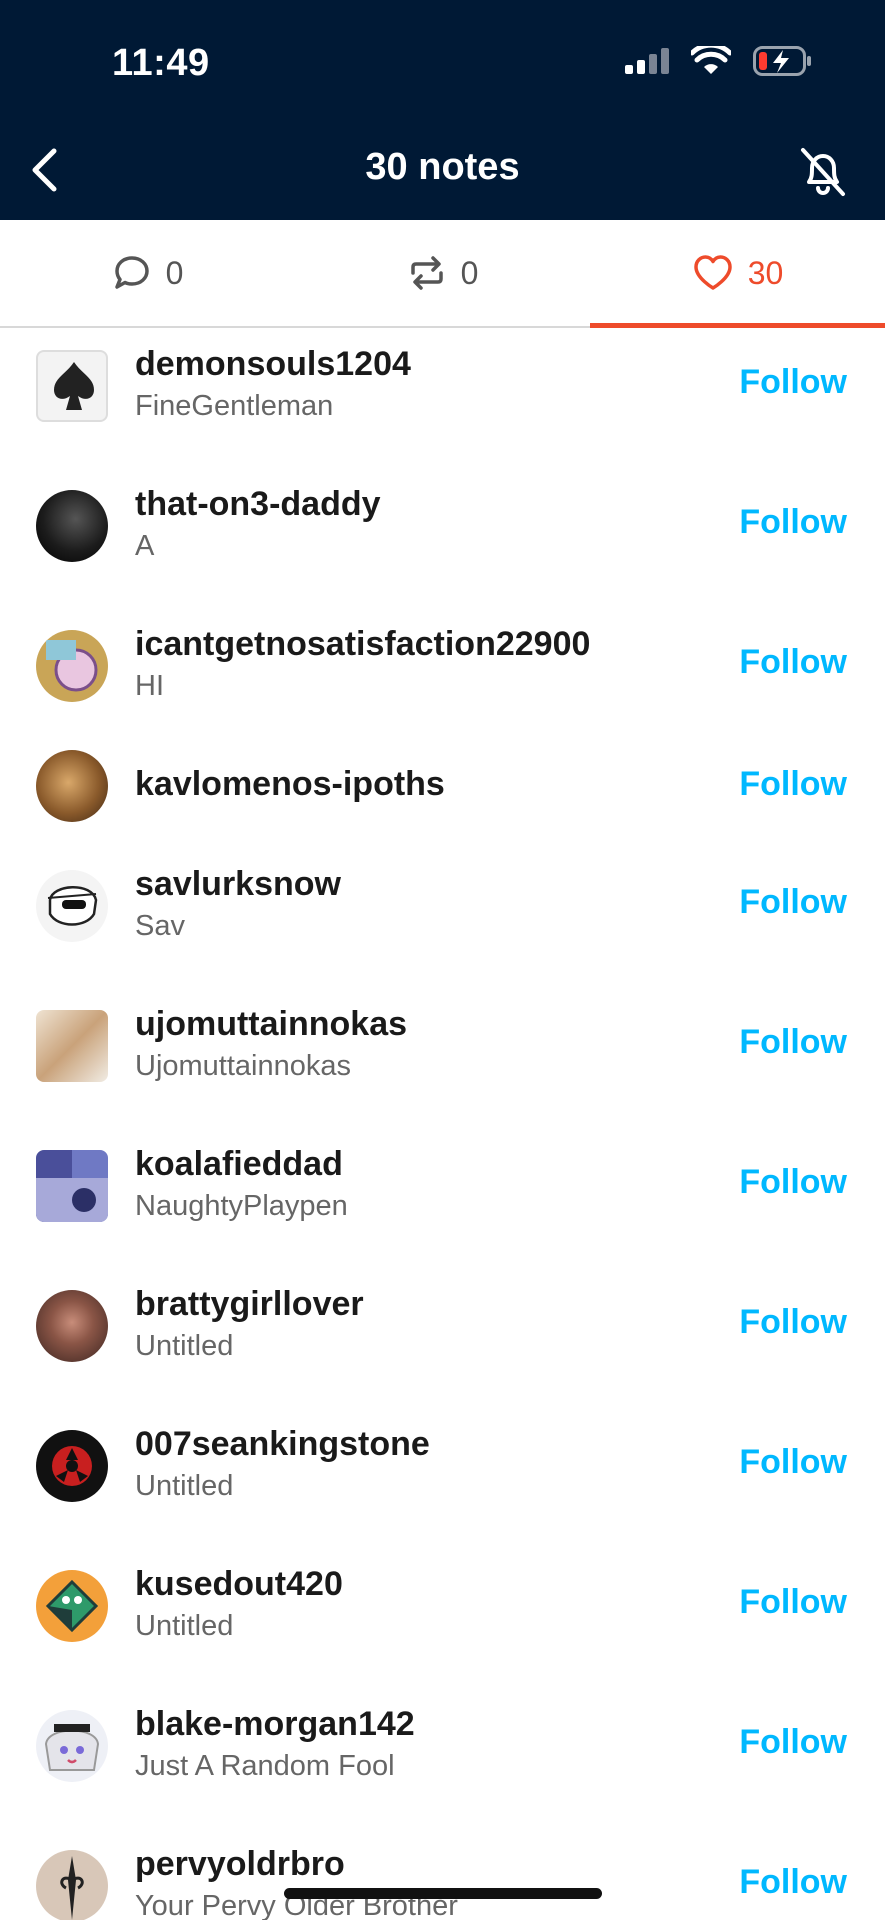 This screenshot has height=1920, width=885. Describe the element at coordinates (174, 272) in the screenshot. I see `replies-count: 0` at that location.